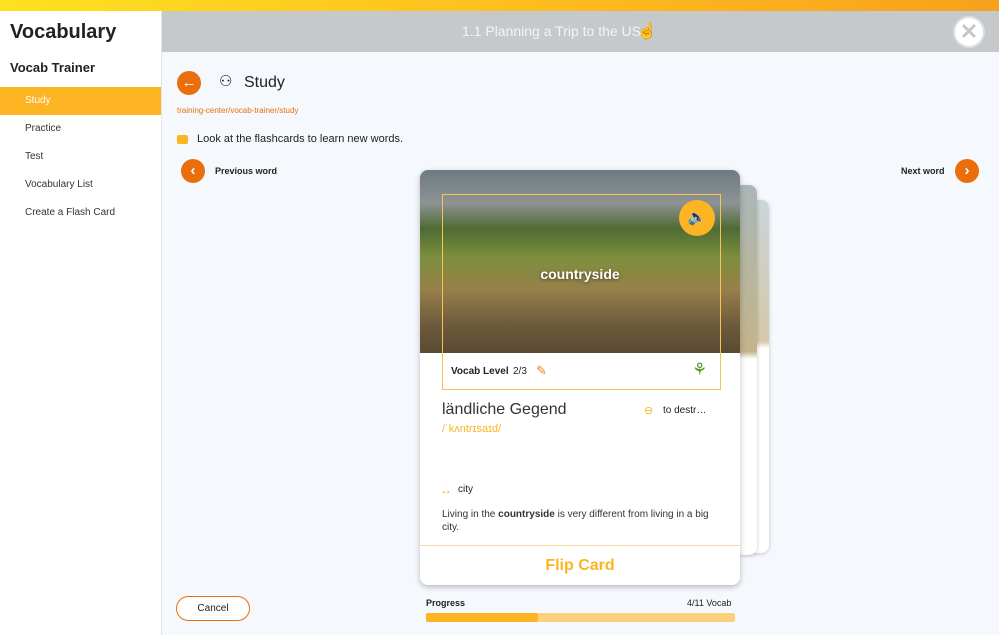 This screenshot has width=999, height=635. I want to click on next-word-label: Next word, so click(923, 171).